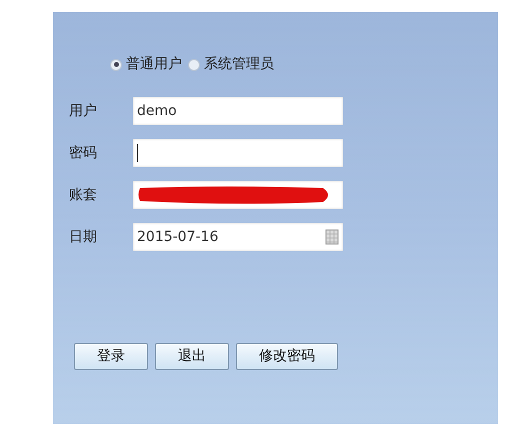 The height and width of the screenshot is (432, 528). What do you see at coordinates (83, 195) in the screenshot?
I see `field-label: 账套` at bounding box center [83, 195].